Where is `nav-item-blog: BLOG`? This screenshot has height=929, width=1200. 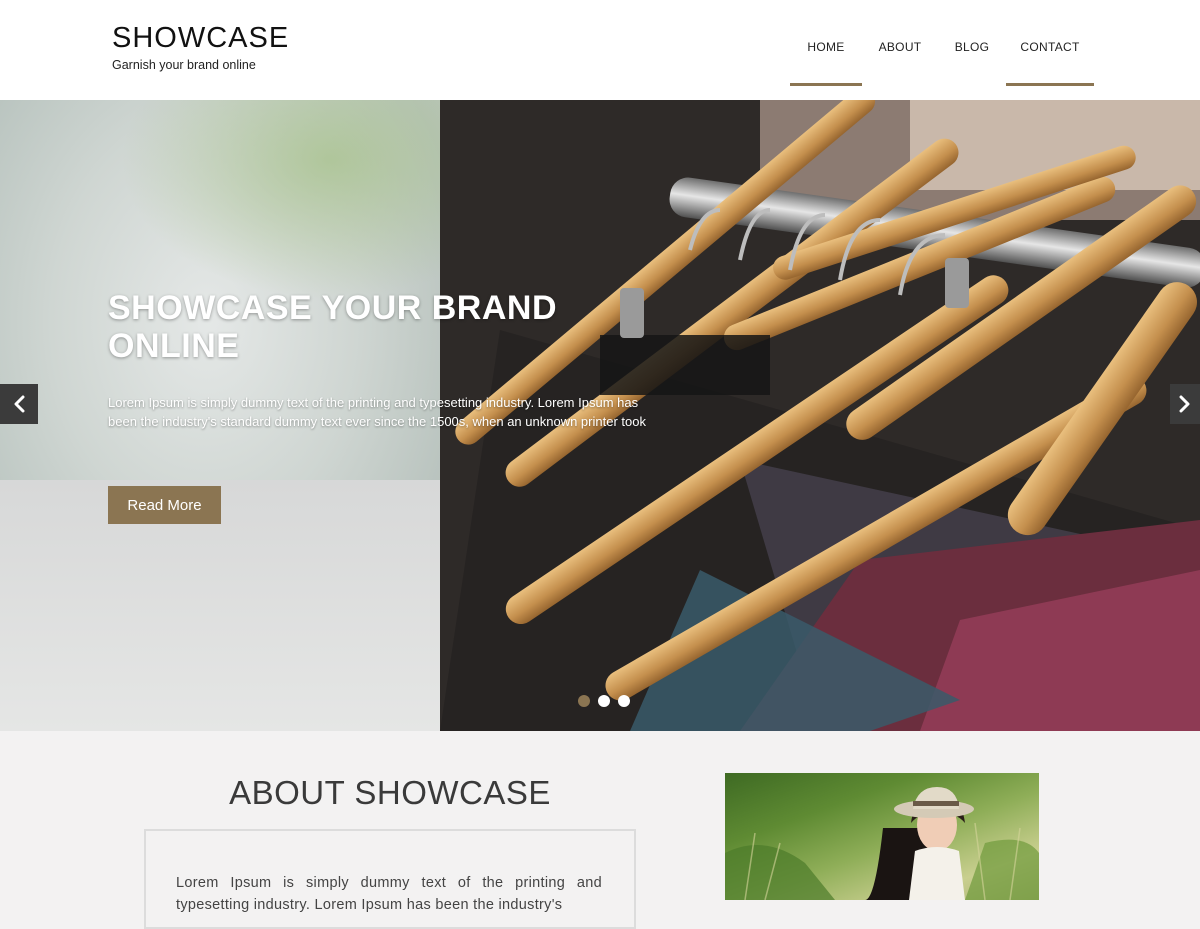
nav-item-blog: BLOG is located at coordinates (972, 50).